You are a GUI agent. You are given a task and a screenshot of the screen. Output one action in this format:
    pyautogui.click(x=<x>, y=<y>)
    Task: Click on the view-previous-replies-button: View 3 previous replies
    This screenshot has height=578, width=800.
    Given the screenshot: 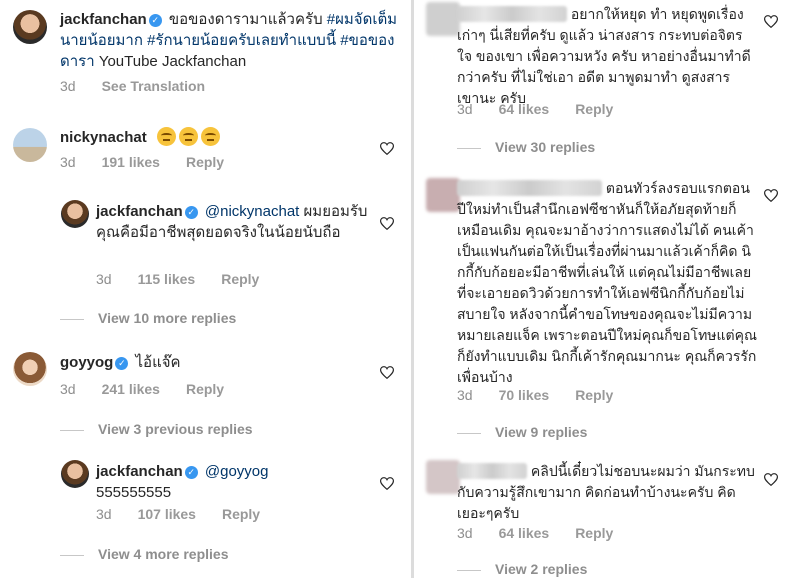 What is the action you would take?
    pyautogui.click(x=156, y=429)
    